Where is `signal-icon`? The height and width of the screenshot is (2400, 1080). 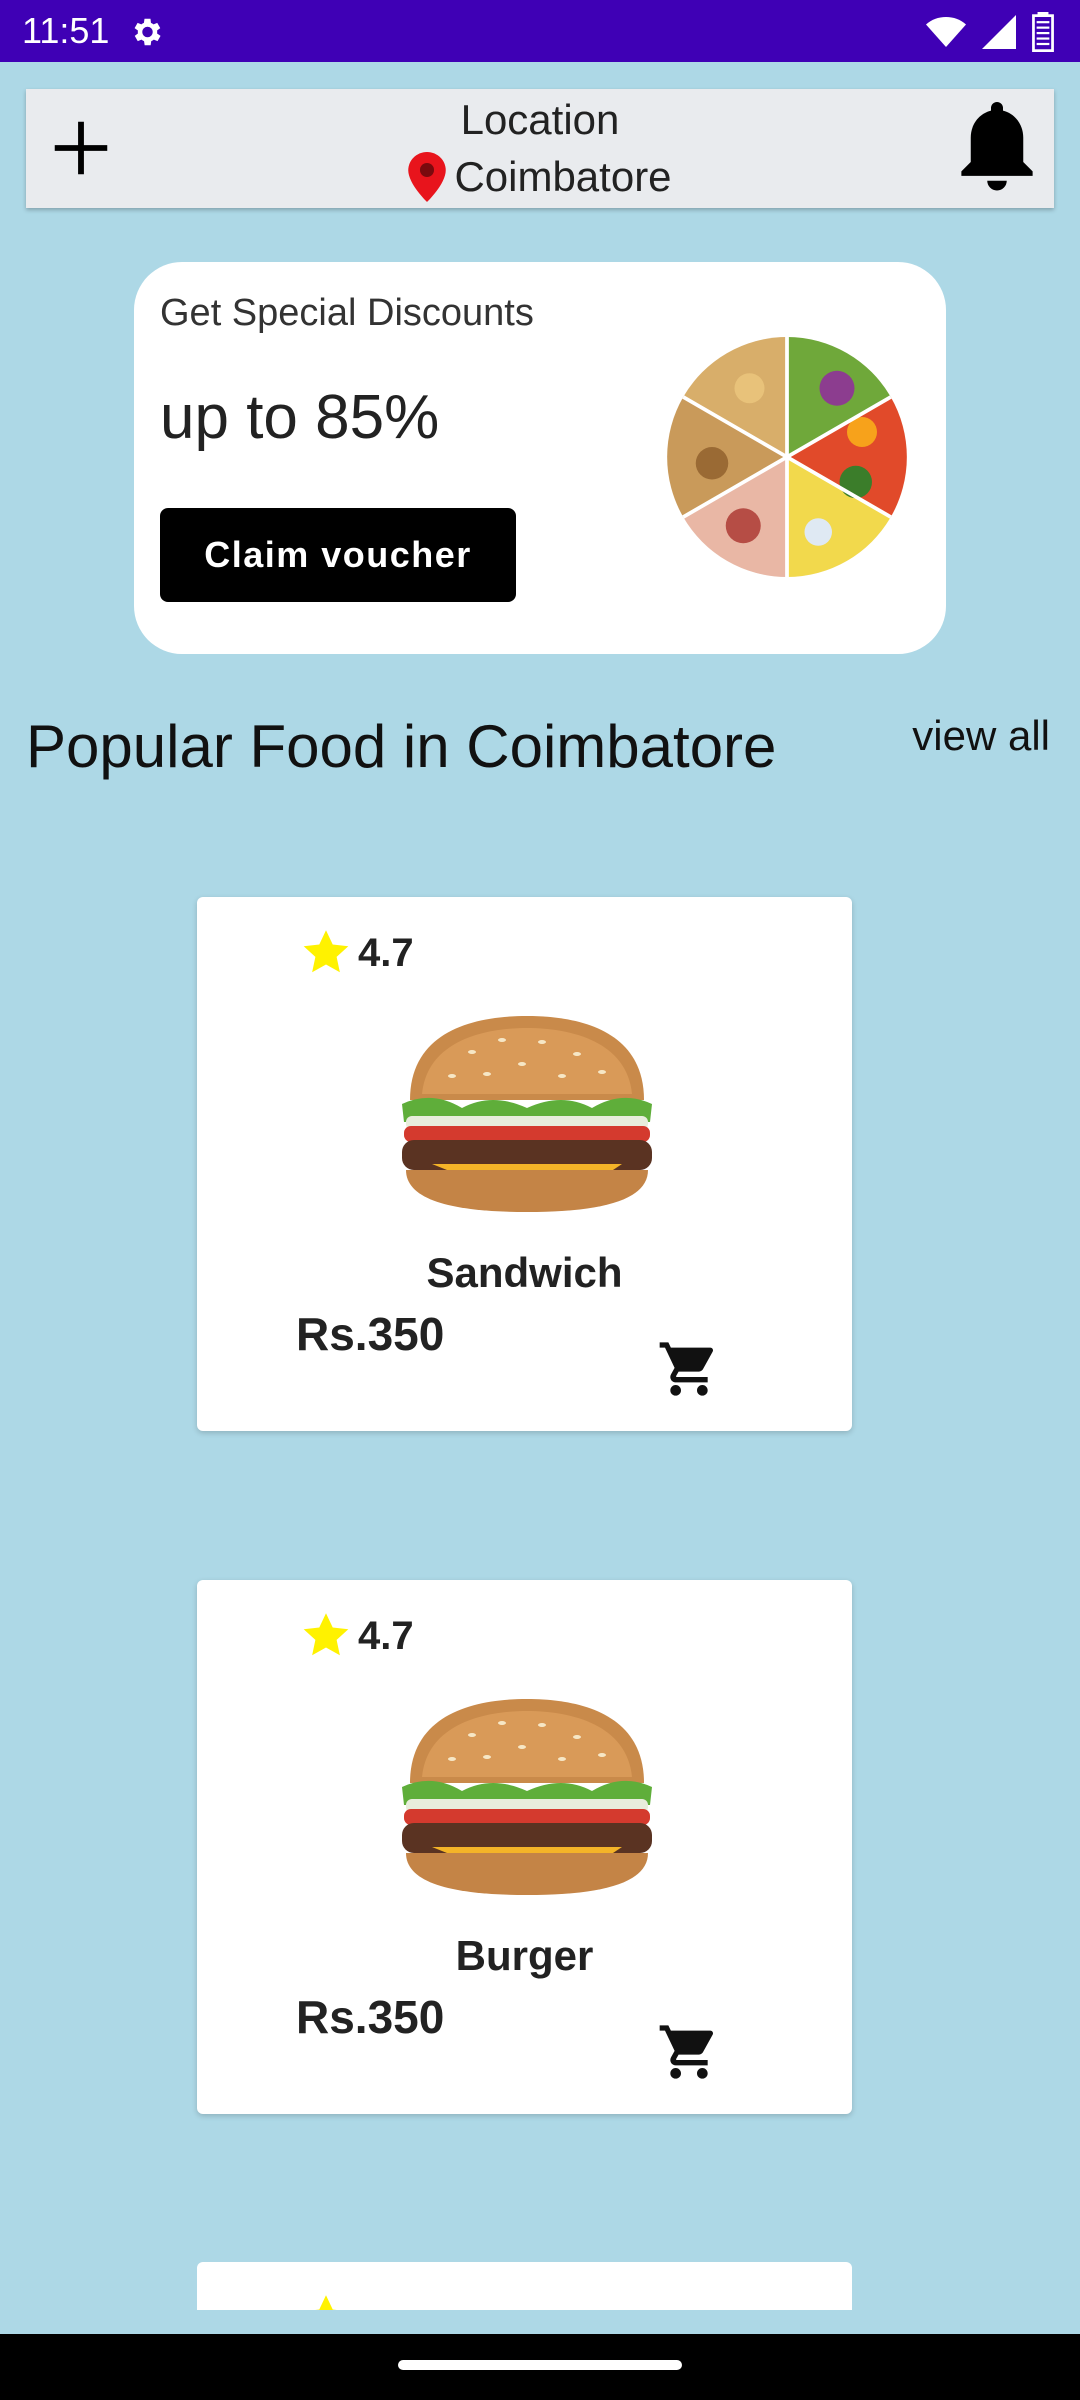
signal-icon is located at coordinates (999, 32).